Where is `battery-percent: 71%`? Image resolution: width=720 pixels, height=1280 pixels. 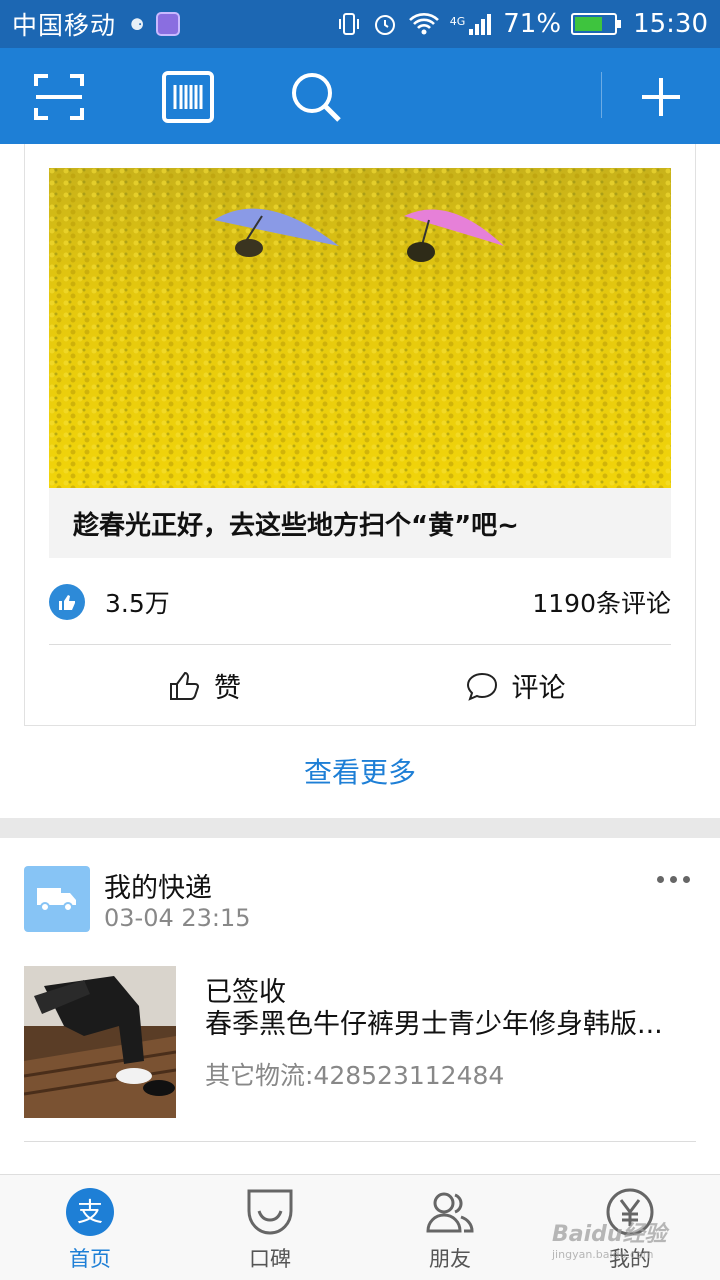 battery-percent: 71% is located at coordinates (532, 24).